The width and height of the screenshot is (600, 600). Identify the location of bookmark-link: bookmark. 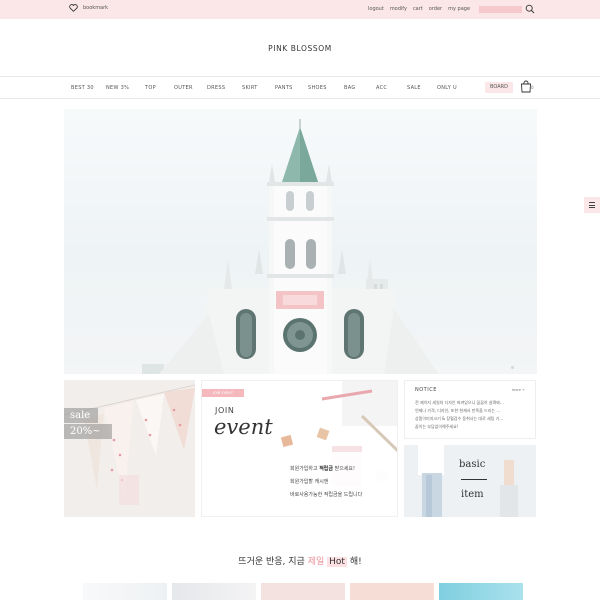
(88, 8).